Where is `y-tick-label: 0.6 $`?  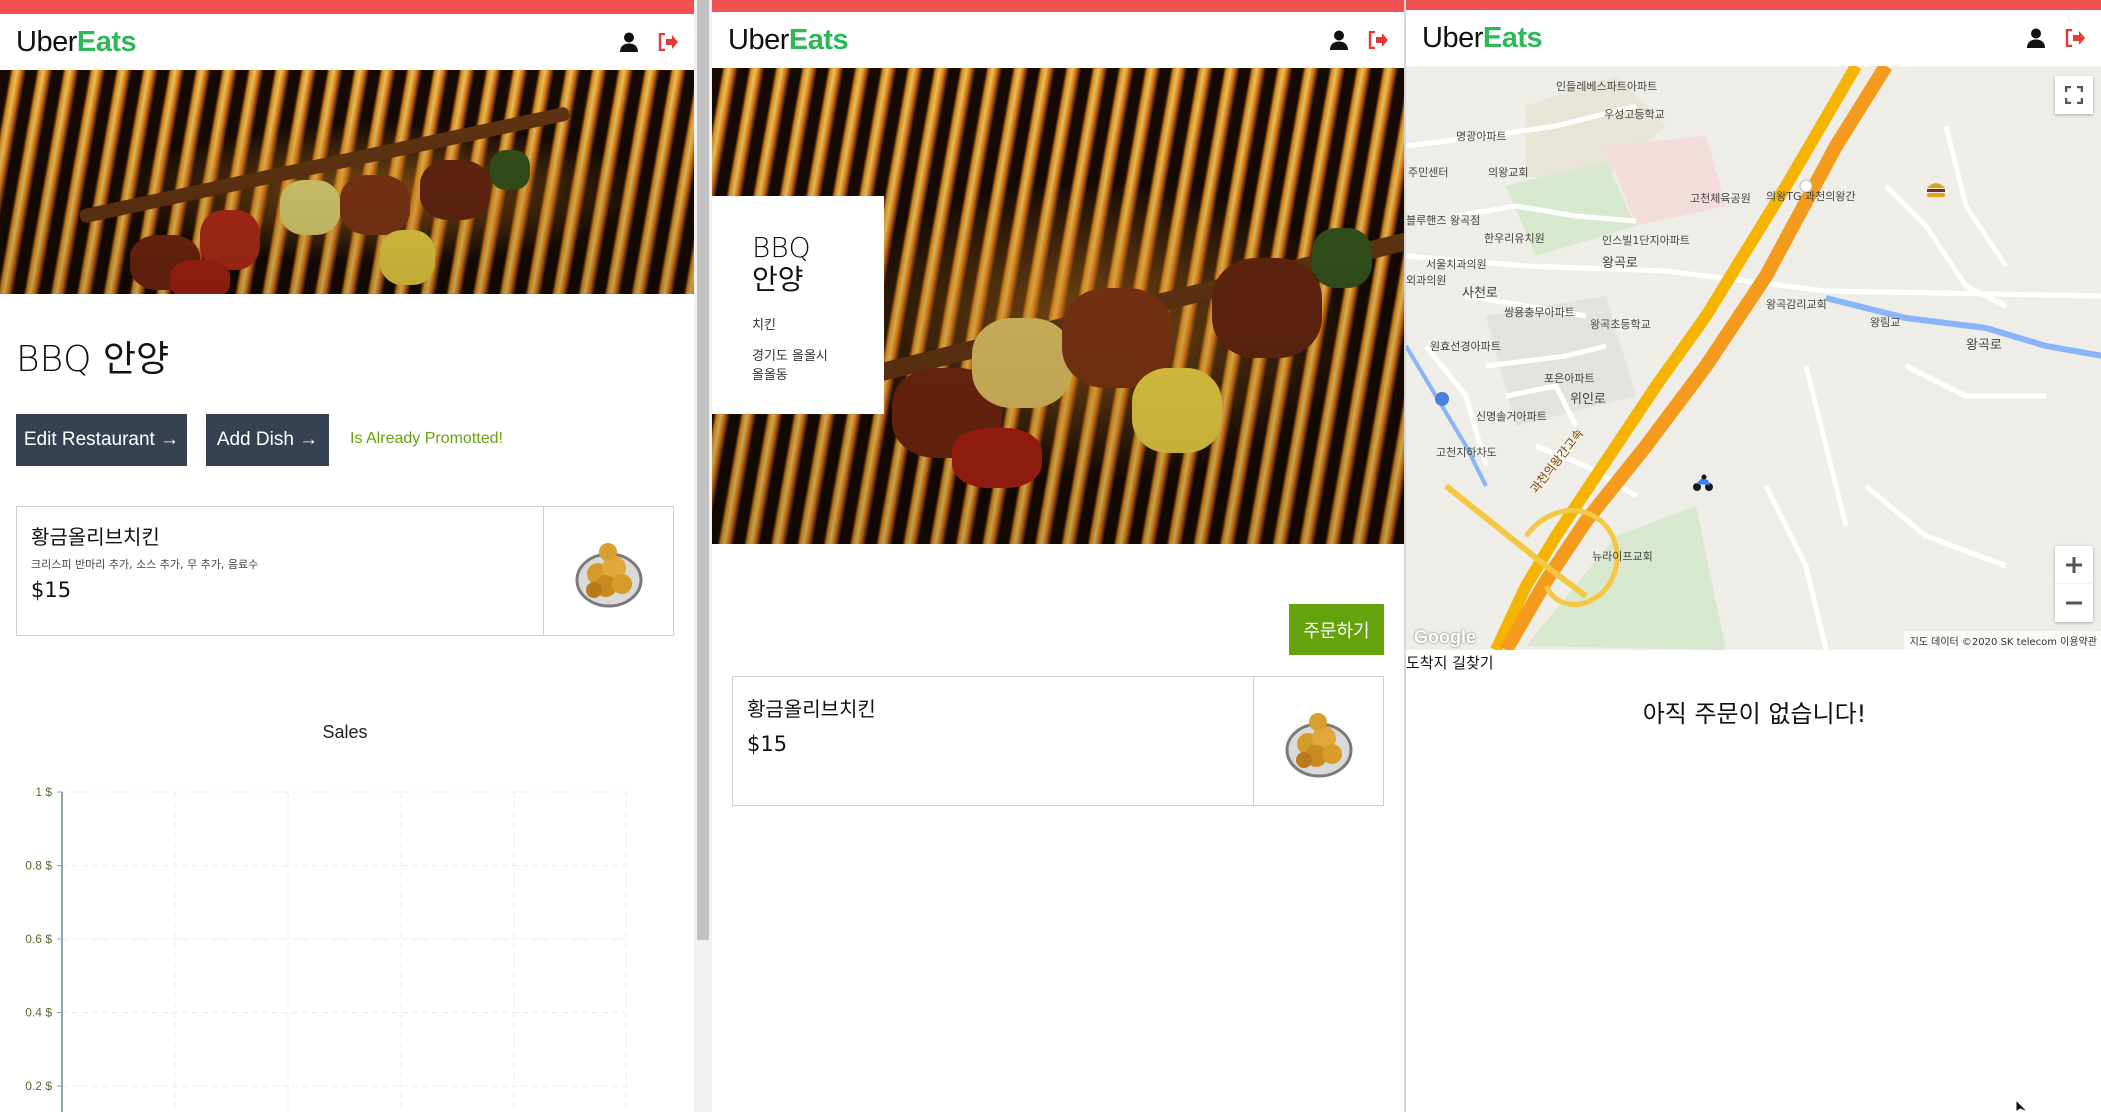 y-tick-label: 0.6 $ is located at coordinates (38, 939).